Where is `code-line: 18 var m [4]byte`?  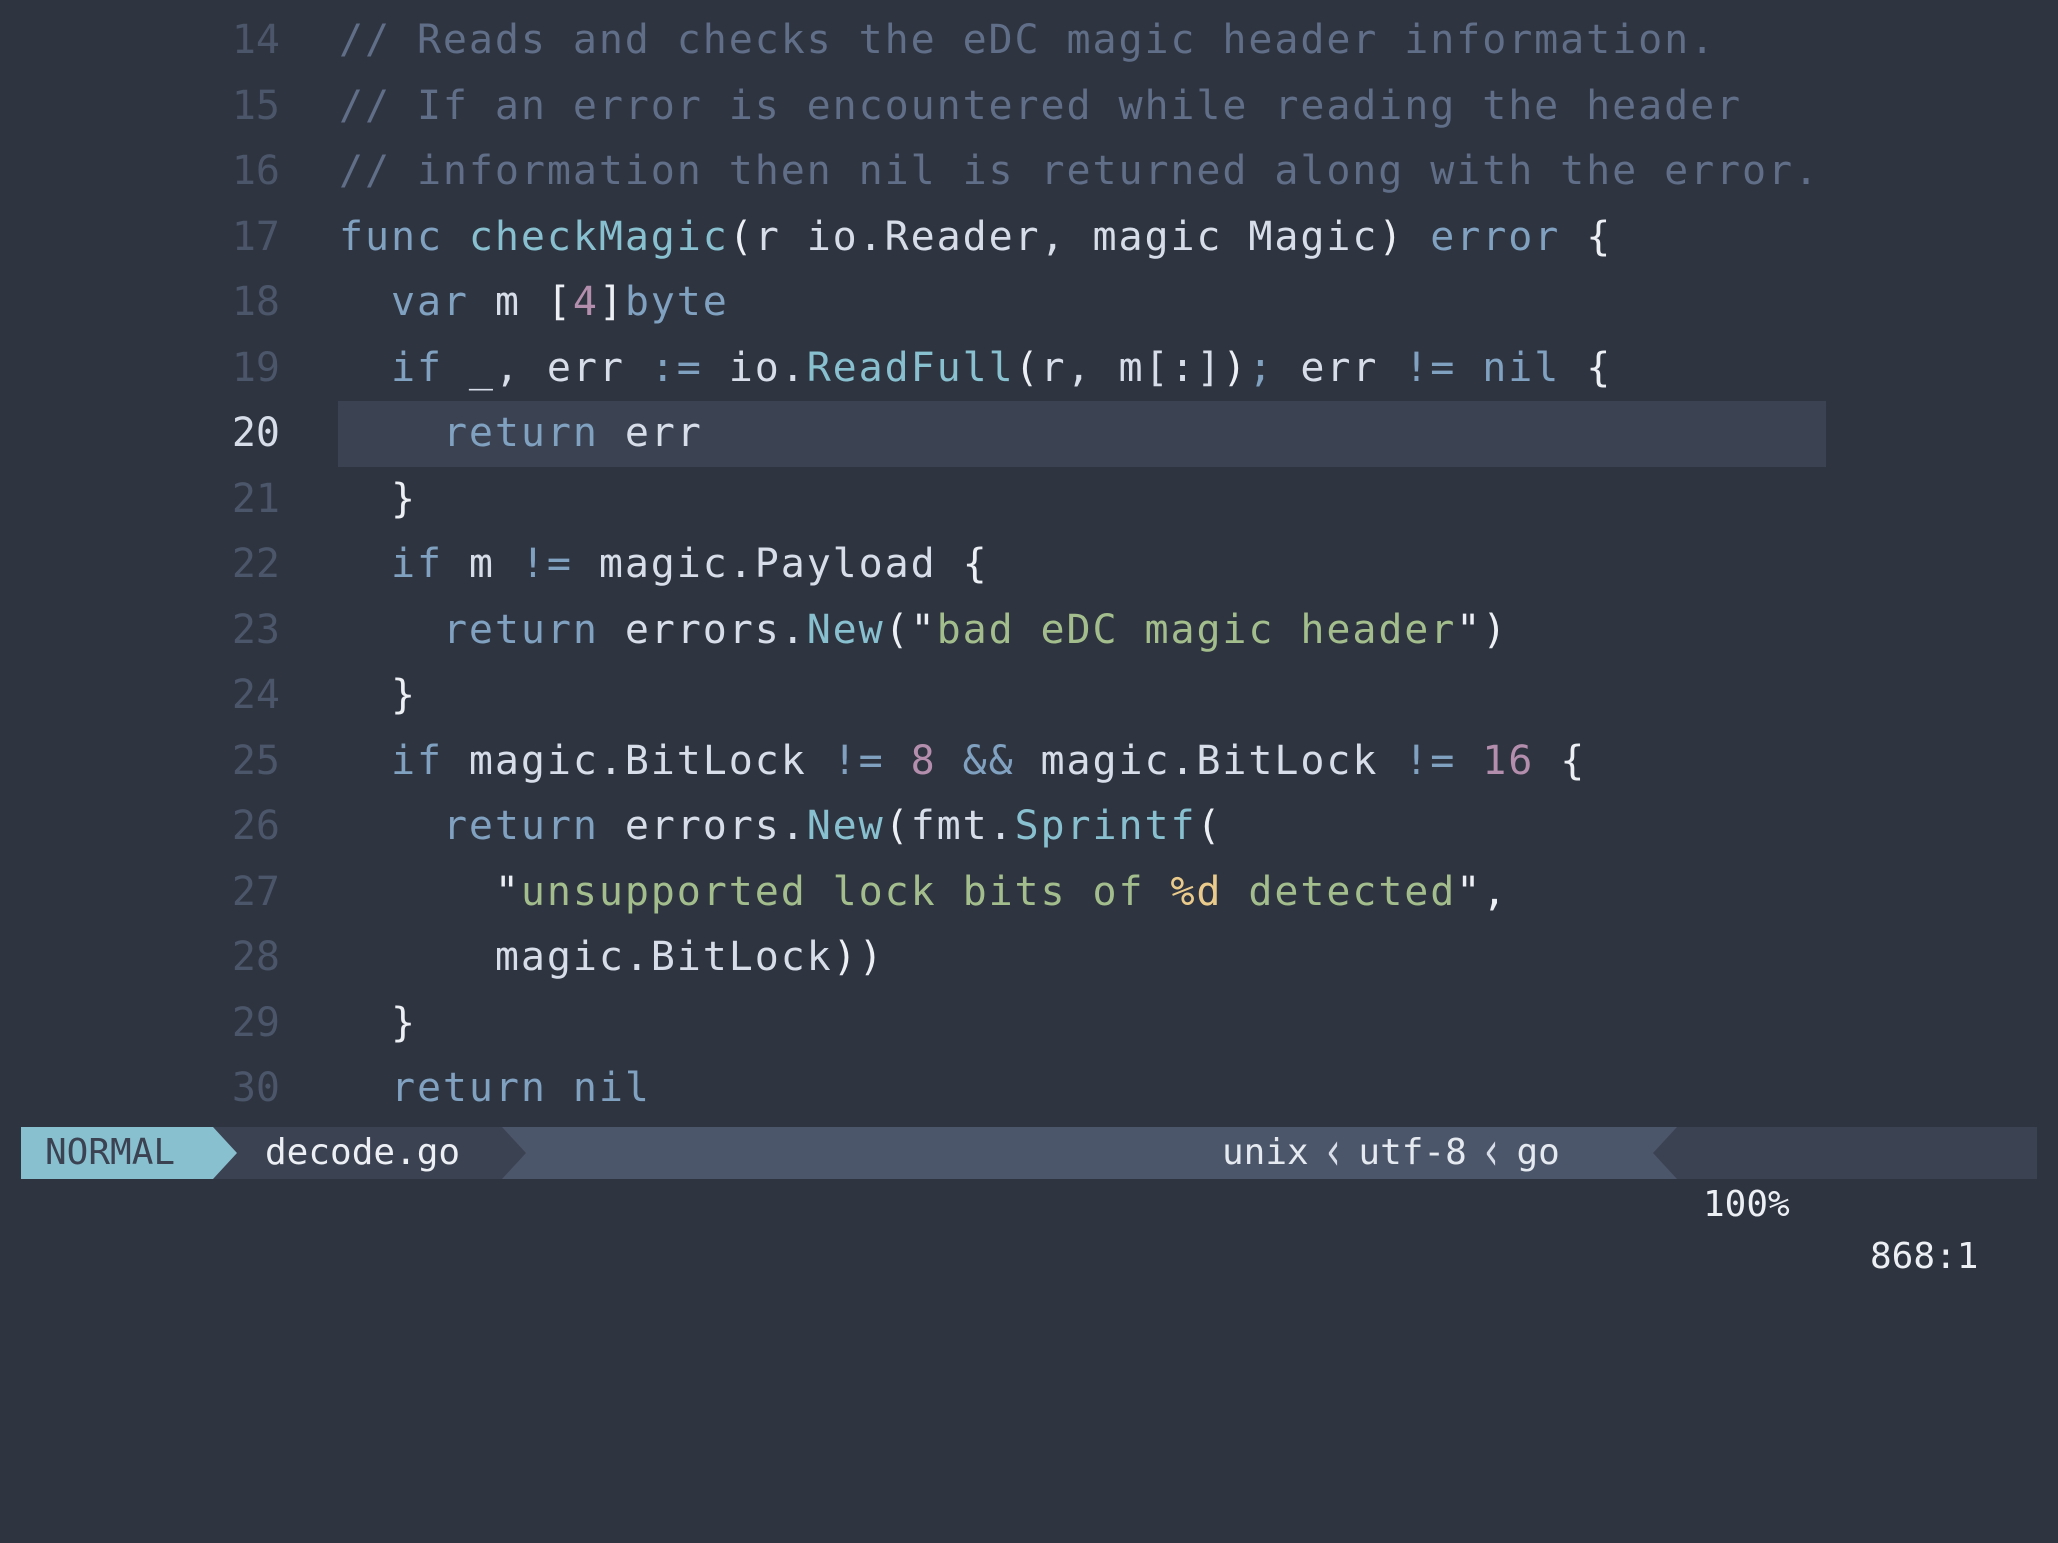
code-line: 18 var m [4]byte is located at coordinates (1029, 303).